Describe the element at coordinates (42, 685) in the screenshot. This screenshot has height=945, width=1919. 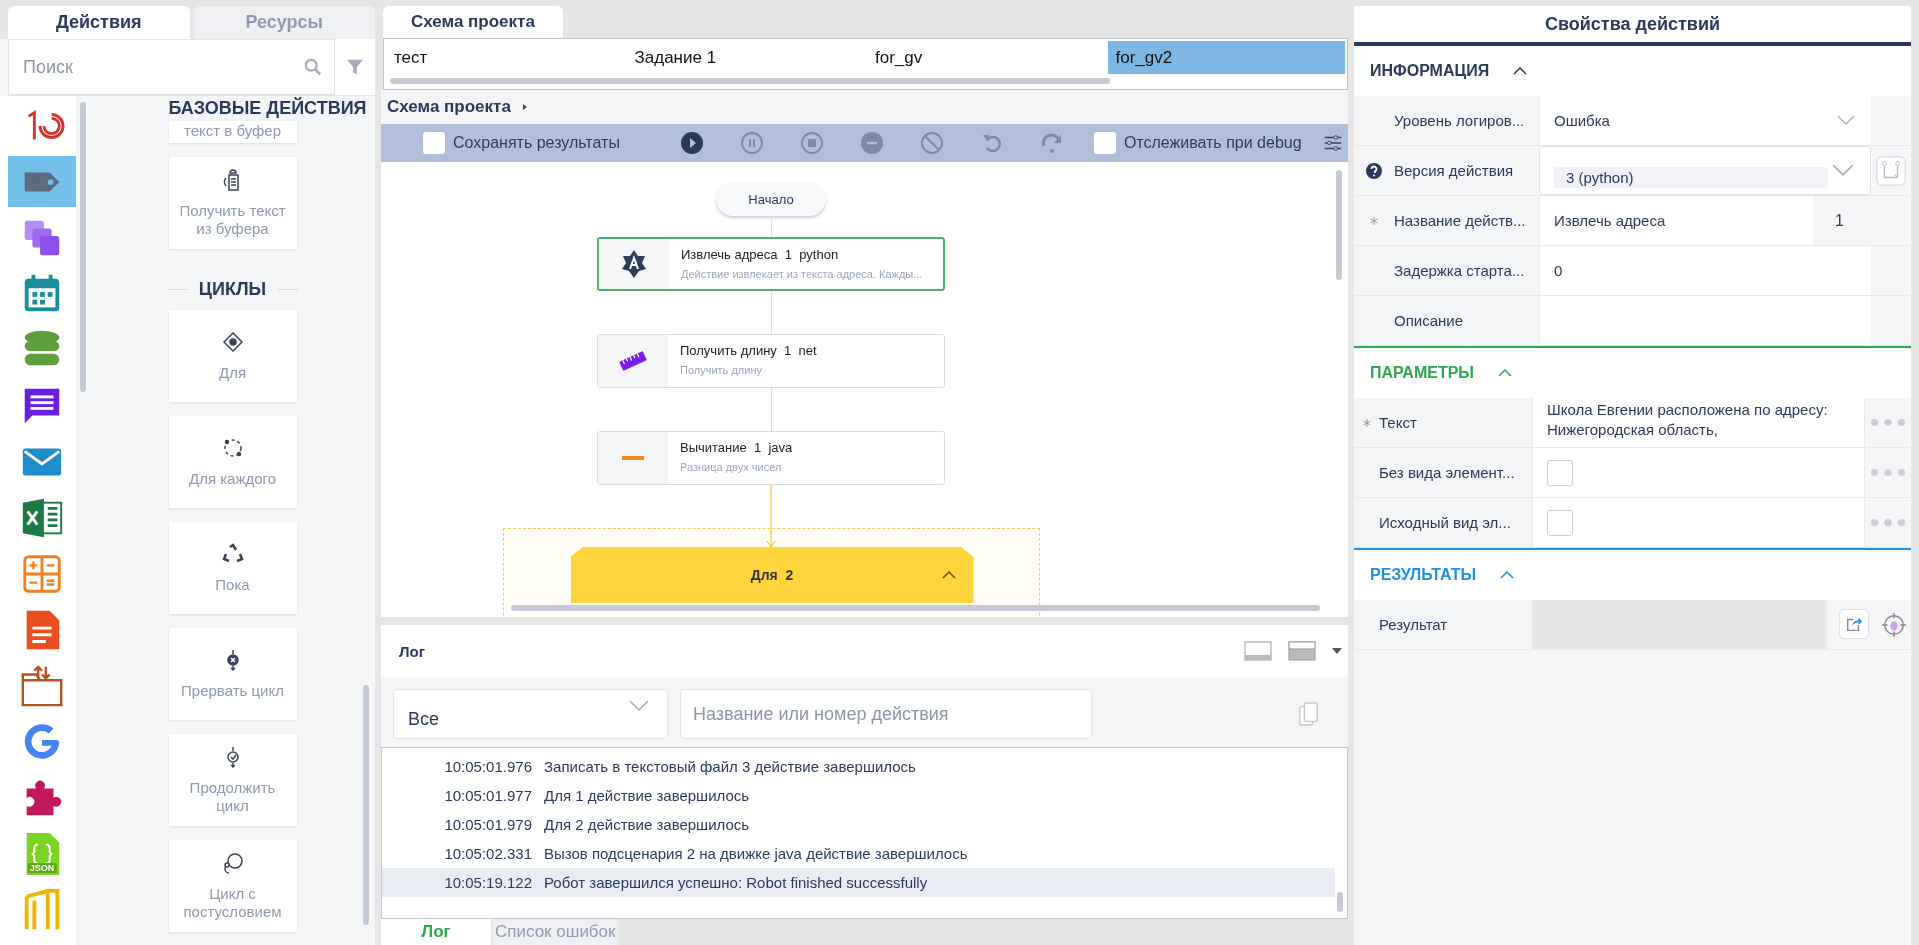
I see `folder-icon` at that location.